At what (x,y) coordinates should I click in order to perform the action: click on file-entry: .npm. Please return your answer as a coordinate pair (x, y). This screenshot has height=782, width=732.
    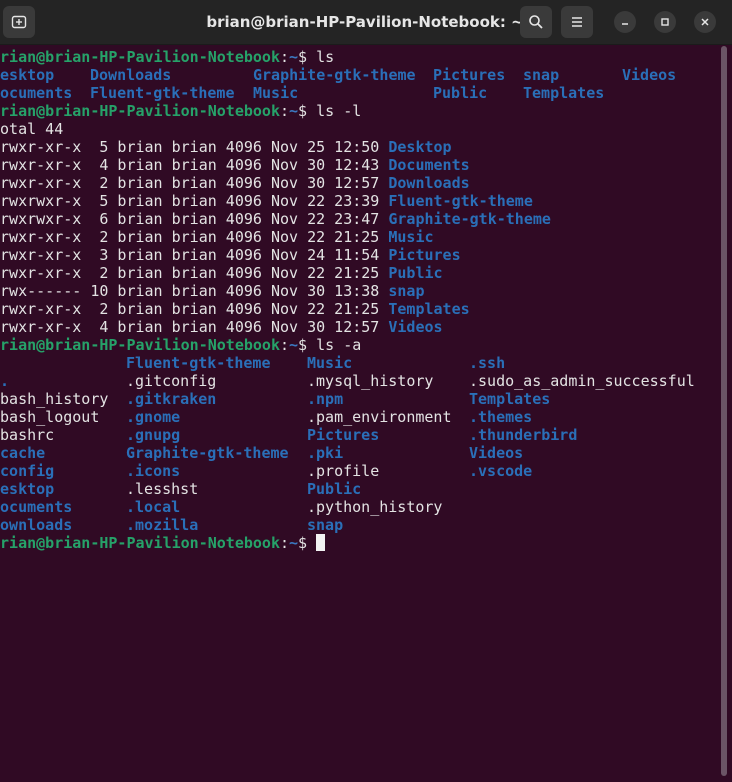
    Looking at the image, I should click on (325, 399).